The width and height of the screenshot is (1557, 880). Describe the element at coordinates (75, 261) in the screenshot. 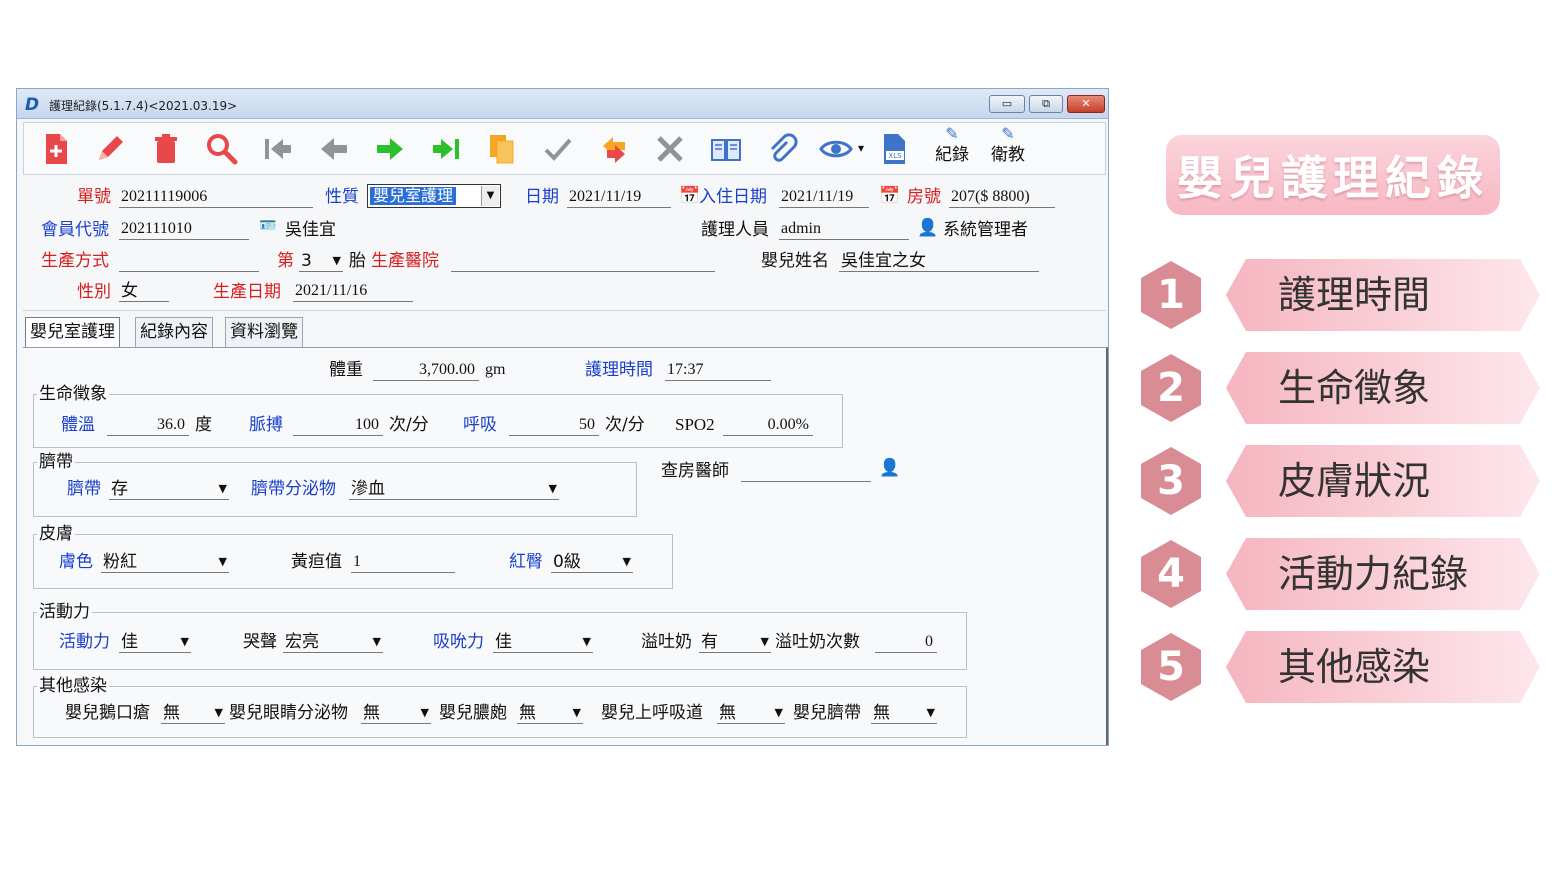

I see `delivery-label: 生產方式` at that location.